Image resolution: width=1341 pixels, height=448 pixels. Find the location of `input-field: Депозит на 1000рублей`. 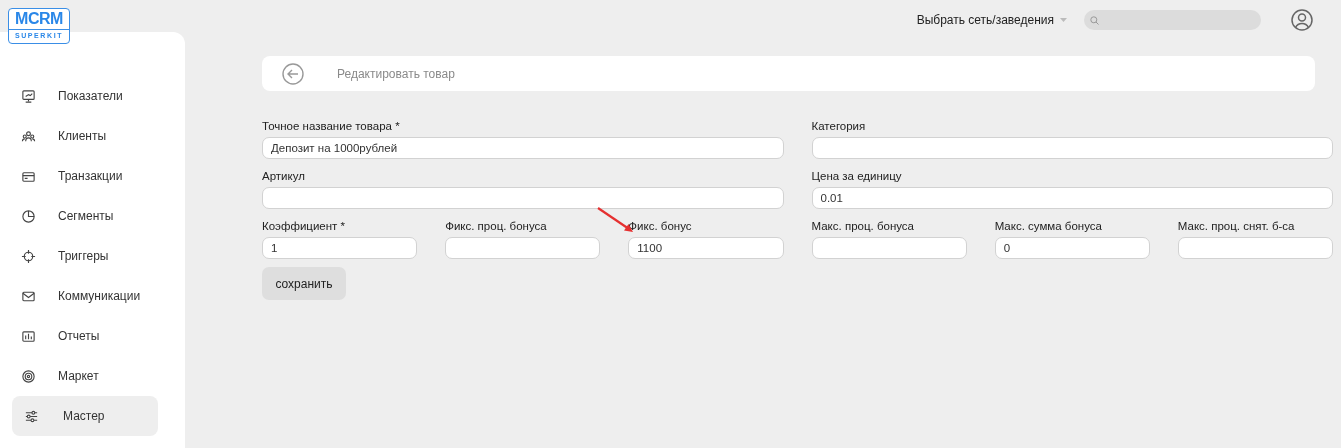

input-field: Депозит на 1000рублей is located at coordinates (523, 148).